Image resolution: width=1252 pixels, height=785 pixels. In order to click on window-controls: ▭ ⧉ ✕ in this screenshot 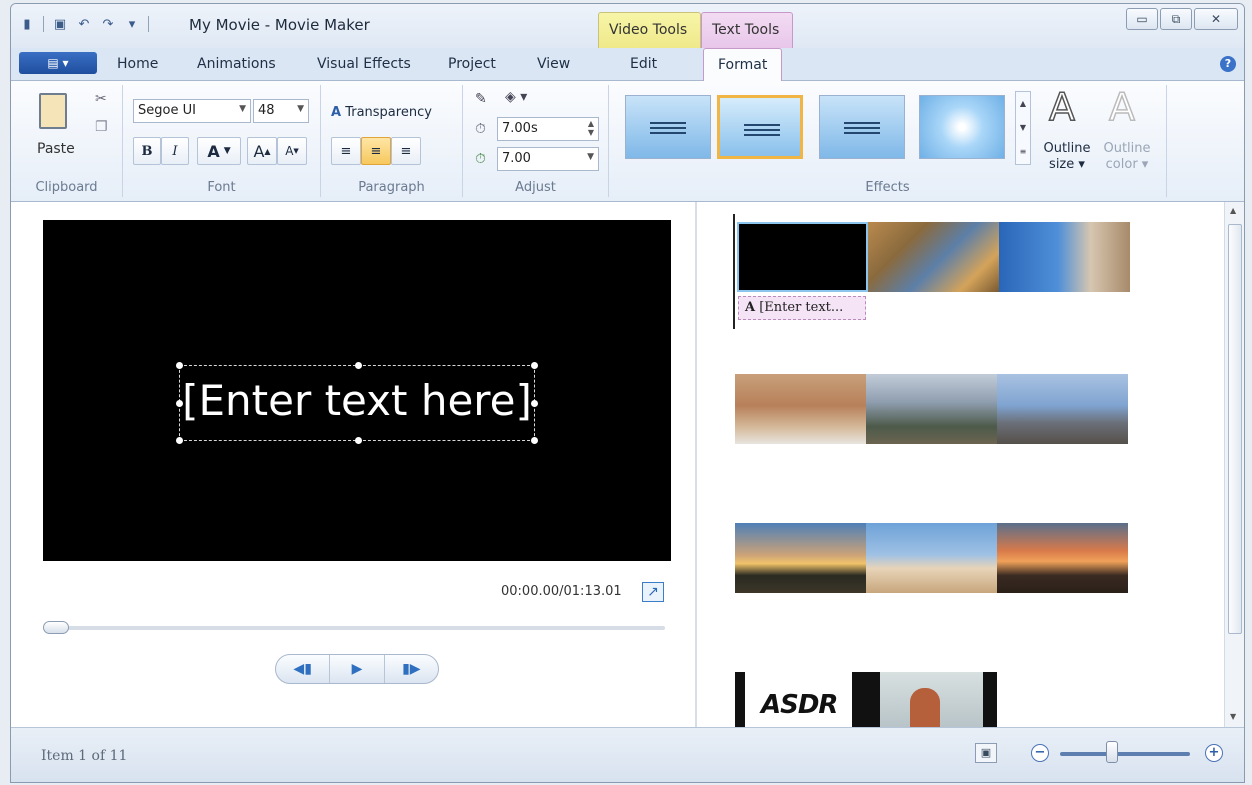, I will do `click(1182, 19)`.